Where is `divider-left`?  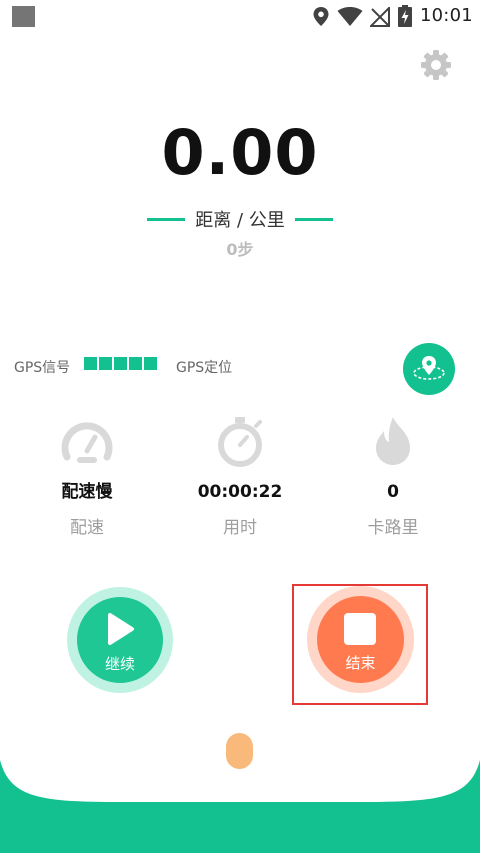 divider-left is located at coordinates (166, 219).